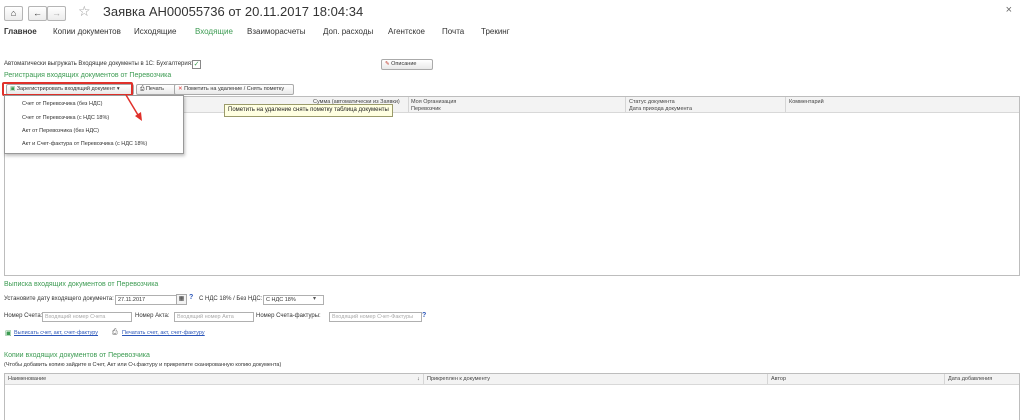  What do you see at coordinates (276, 31) in the screenshot?
I see `tab-settlements: Взаиморасчеты` at bounding box center [276, 31].